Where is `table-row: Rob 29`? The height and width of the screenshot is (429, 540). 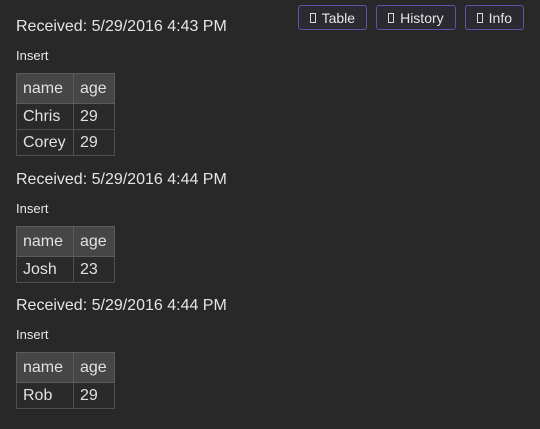
table-row: Rob 29 is located at coordinates (65, 395).